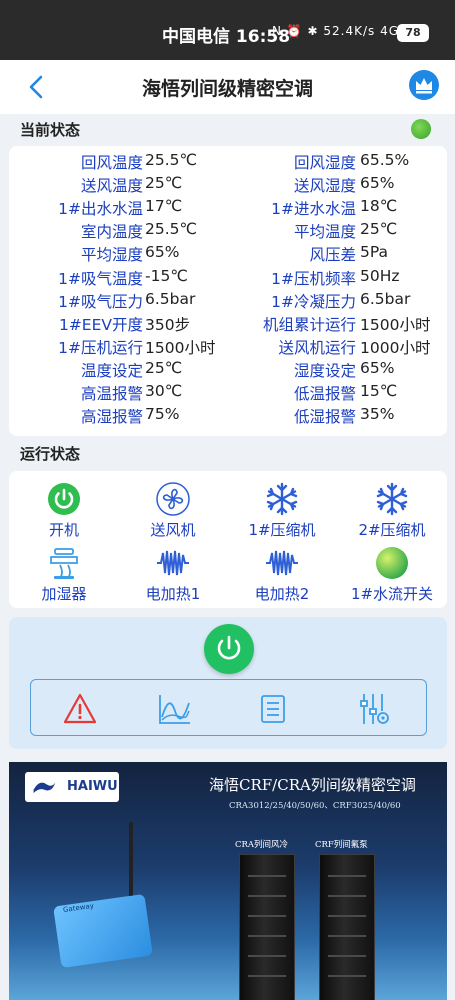  Describe the element at coordinates (421, 129) in the screenshot. I see `online-status-indicator` at that location.